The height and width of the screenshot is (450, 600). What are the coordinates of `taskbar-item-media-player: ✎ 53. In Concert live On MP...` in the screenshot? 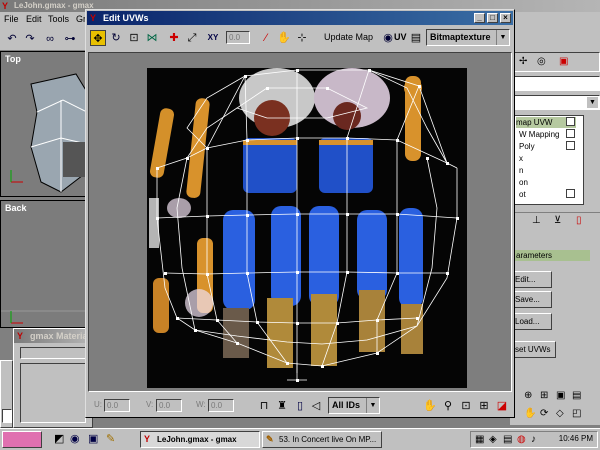 It's located at (322, 439).